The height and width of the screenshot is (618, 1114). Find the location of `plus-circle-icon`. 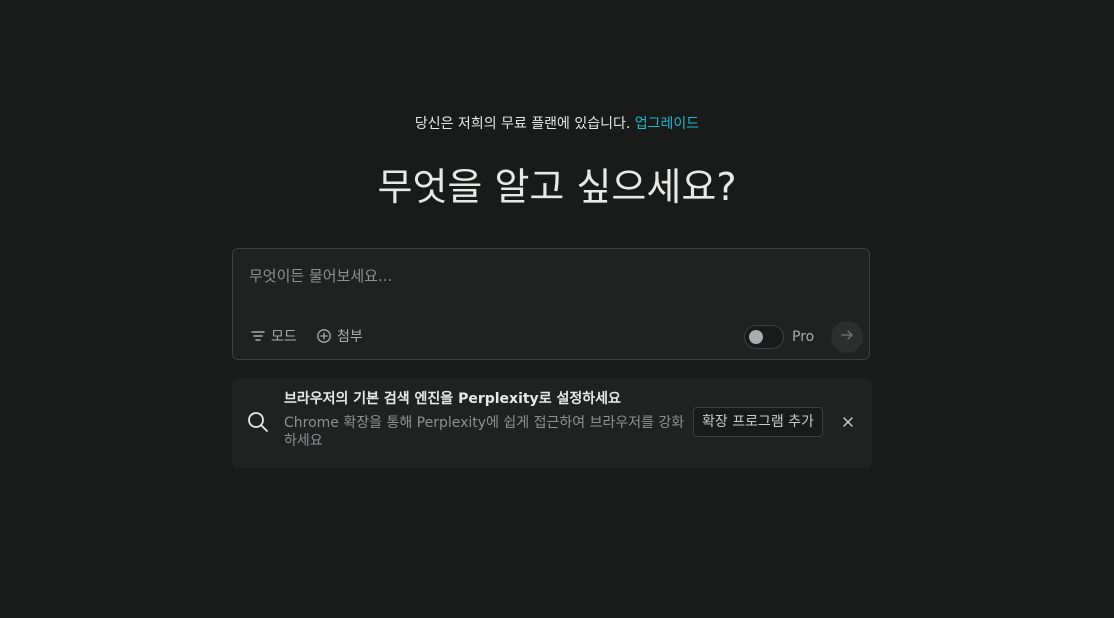

plus-circle-icon is located at coordinates (324, 336).